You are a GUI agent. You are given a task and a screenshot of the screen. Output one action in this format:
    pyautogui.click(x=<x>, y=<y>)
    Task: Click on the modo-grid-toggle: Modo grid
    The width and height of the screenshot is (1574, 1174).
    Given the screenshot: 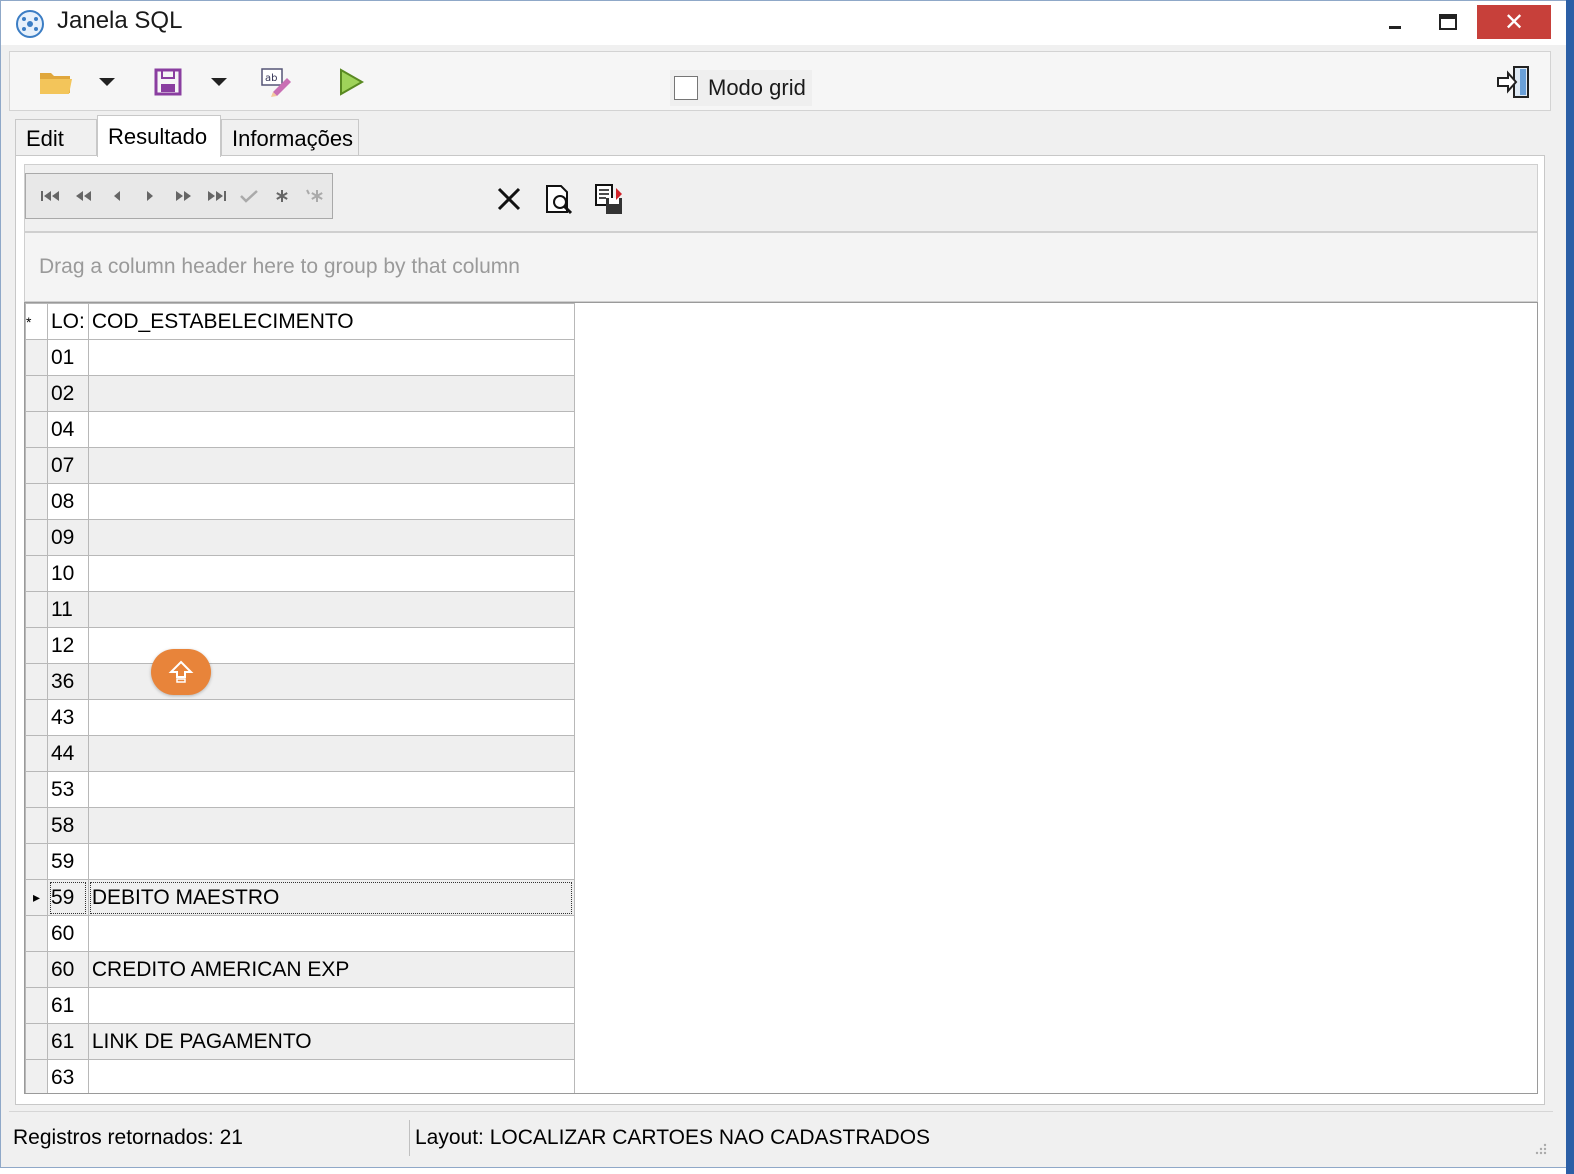 What is the action you would take?
    pyautogui.click(x=741, y=88)
    